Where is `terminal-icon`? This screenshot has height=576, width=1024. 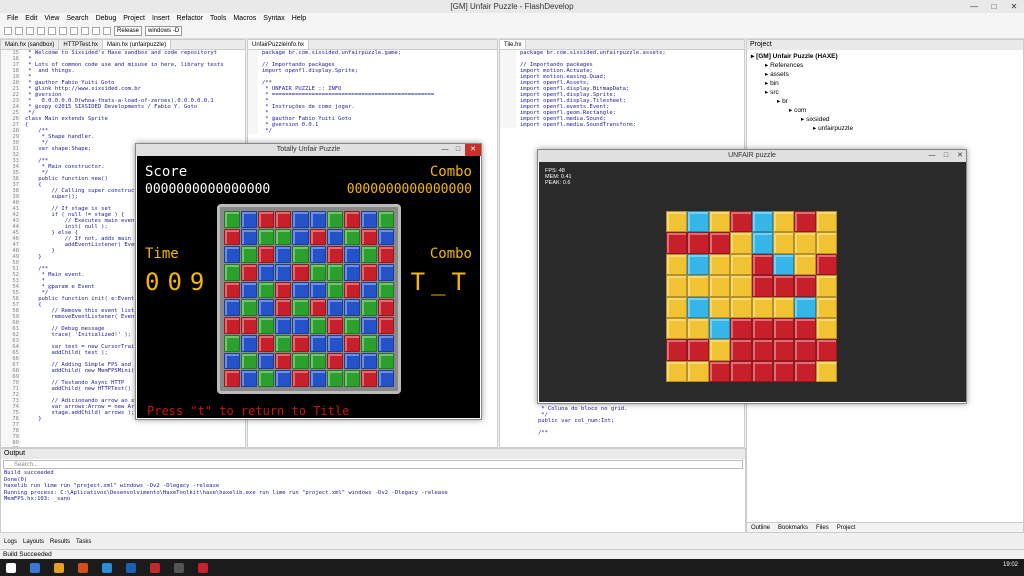
terminal-icon is located at coordinates (179, 567).